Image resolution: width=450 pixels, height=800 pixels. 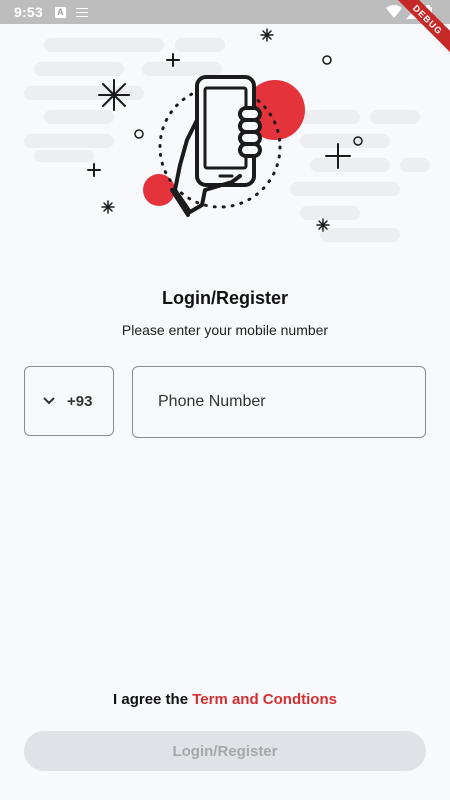 I want to click on status-bar: 9:53 A, so click(x=225, y=12).